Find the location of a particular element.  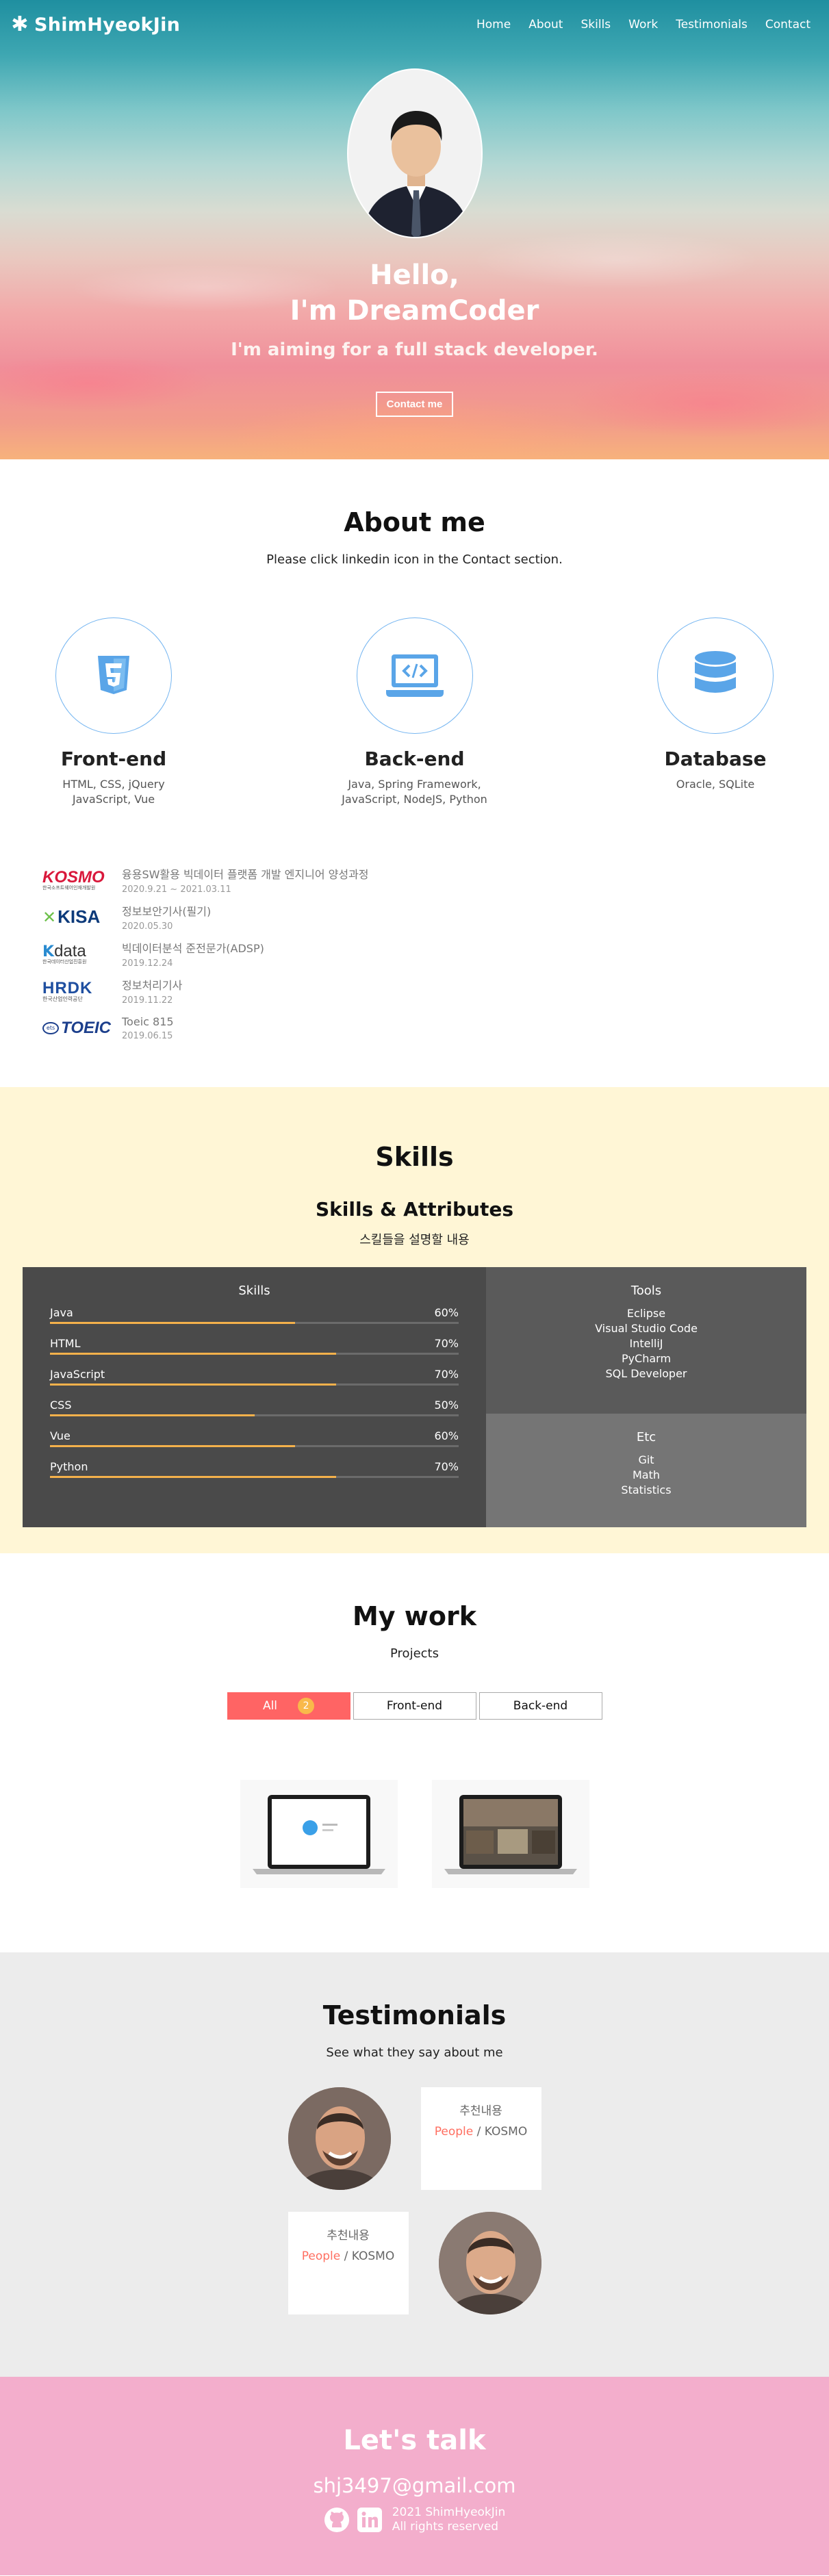

skill-name: HTML is located at coordinates (65, 1343).